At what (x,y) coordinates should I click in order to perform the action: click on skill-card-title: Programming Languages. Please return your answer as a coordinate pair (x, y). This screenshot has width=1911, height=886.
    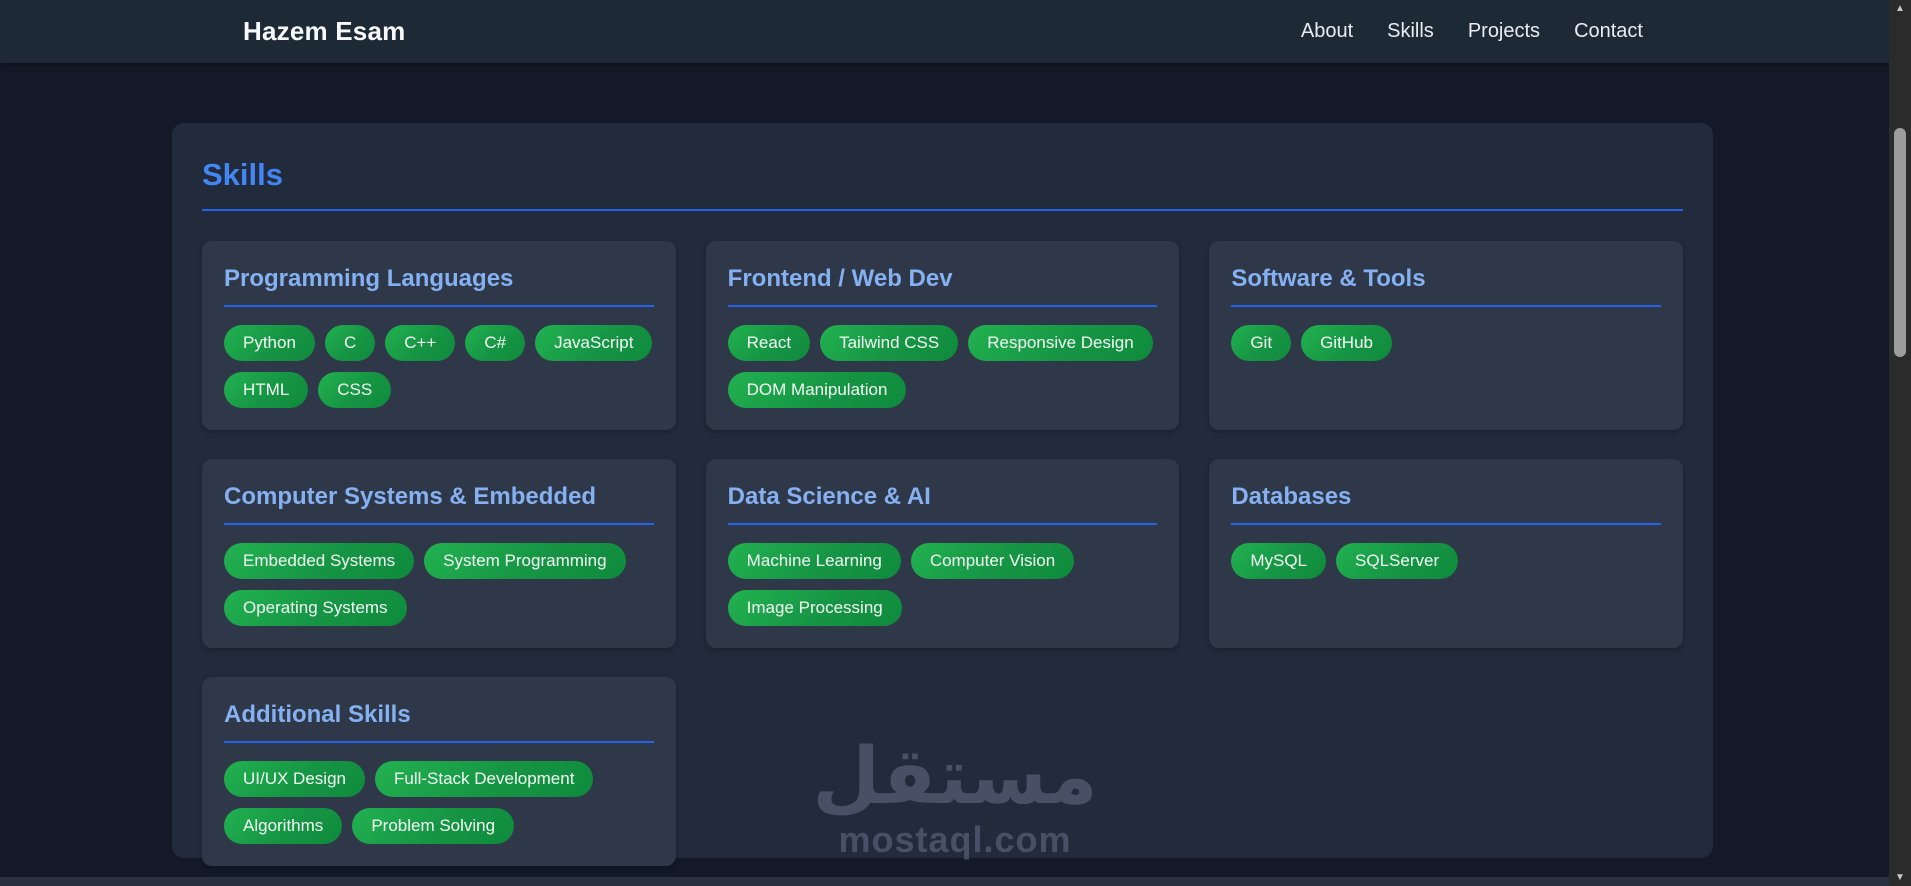
    Looking at the image, I should click on (439, 286).